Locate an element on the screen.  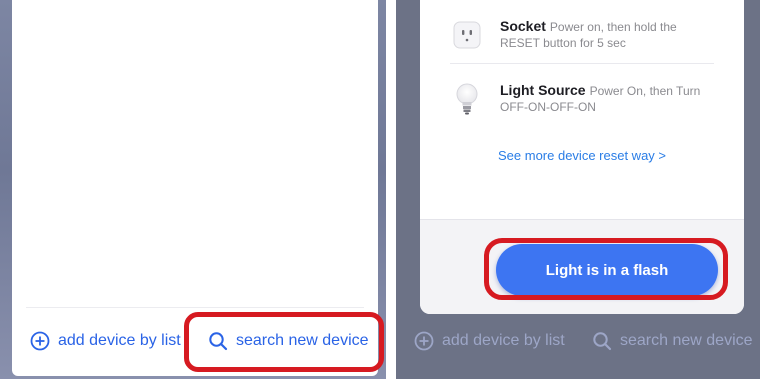
dimmed-search-new-device-label: search new device is located at coordinates (686, 340).